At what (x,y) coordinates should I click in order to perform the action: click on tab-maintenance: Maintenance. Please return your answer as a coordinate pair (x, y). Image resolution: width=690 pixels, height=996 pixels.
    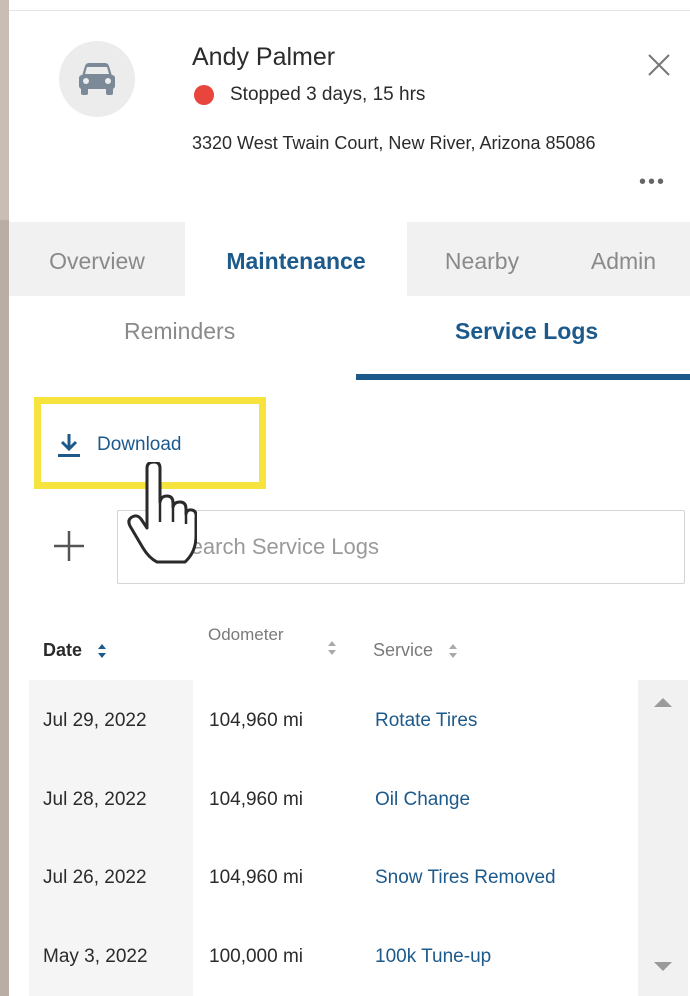
    Looking at the image, I should click on (296, 259).